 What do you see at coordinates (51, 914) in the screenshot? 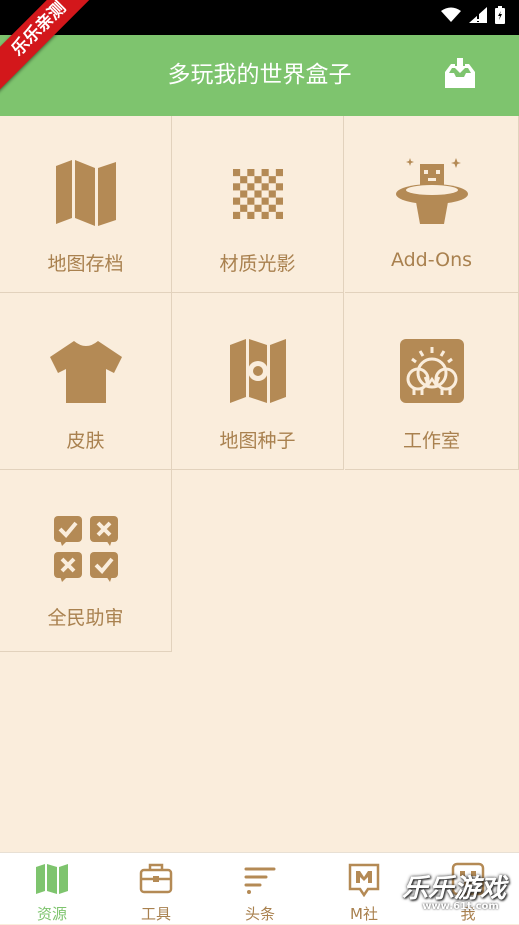
I see `tab-label: 资源` at bounding box center [51, 914].